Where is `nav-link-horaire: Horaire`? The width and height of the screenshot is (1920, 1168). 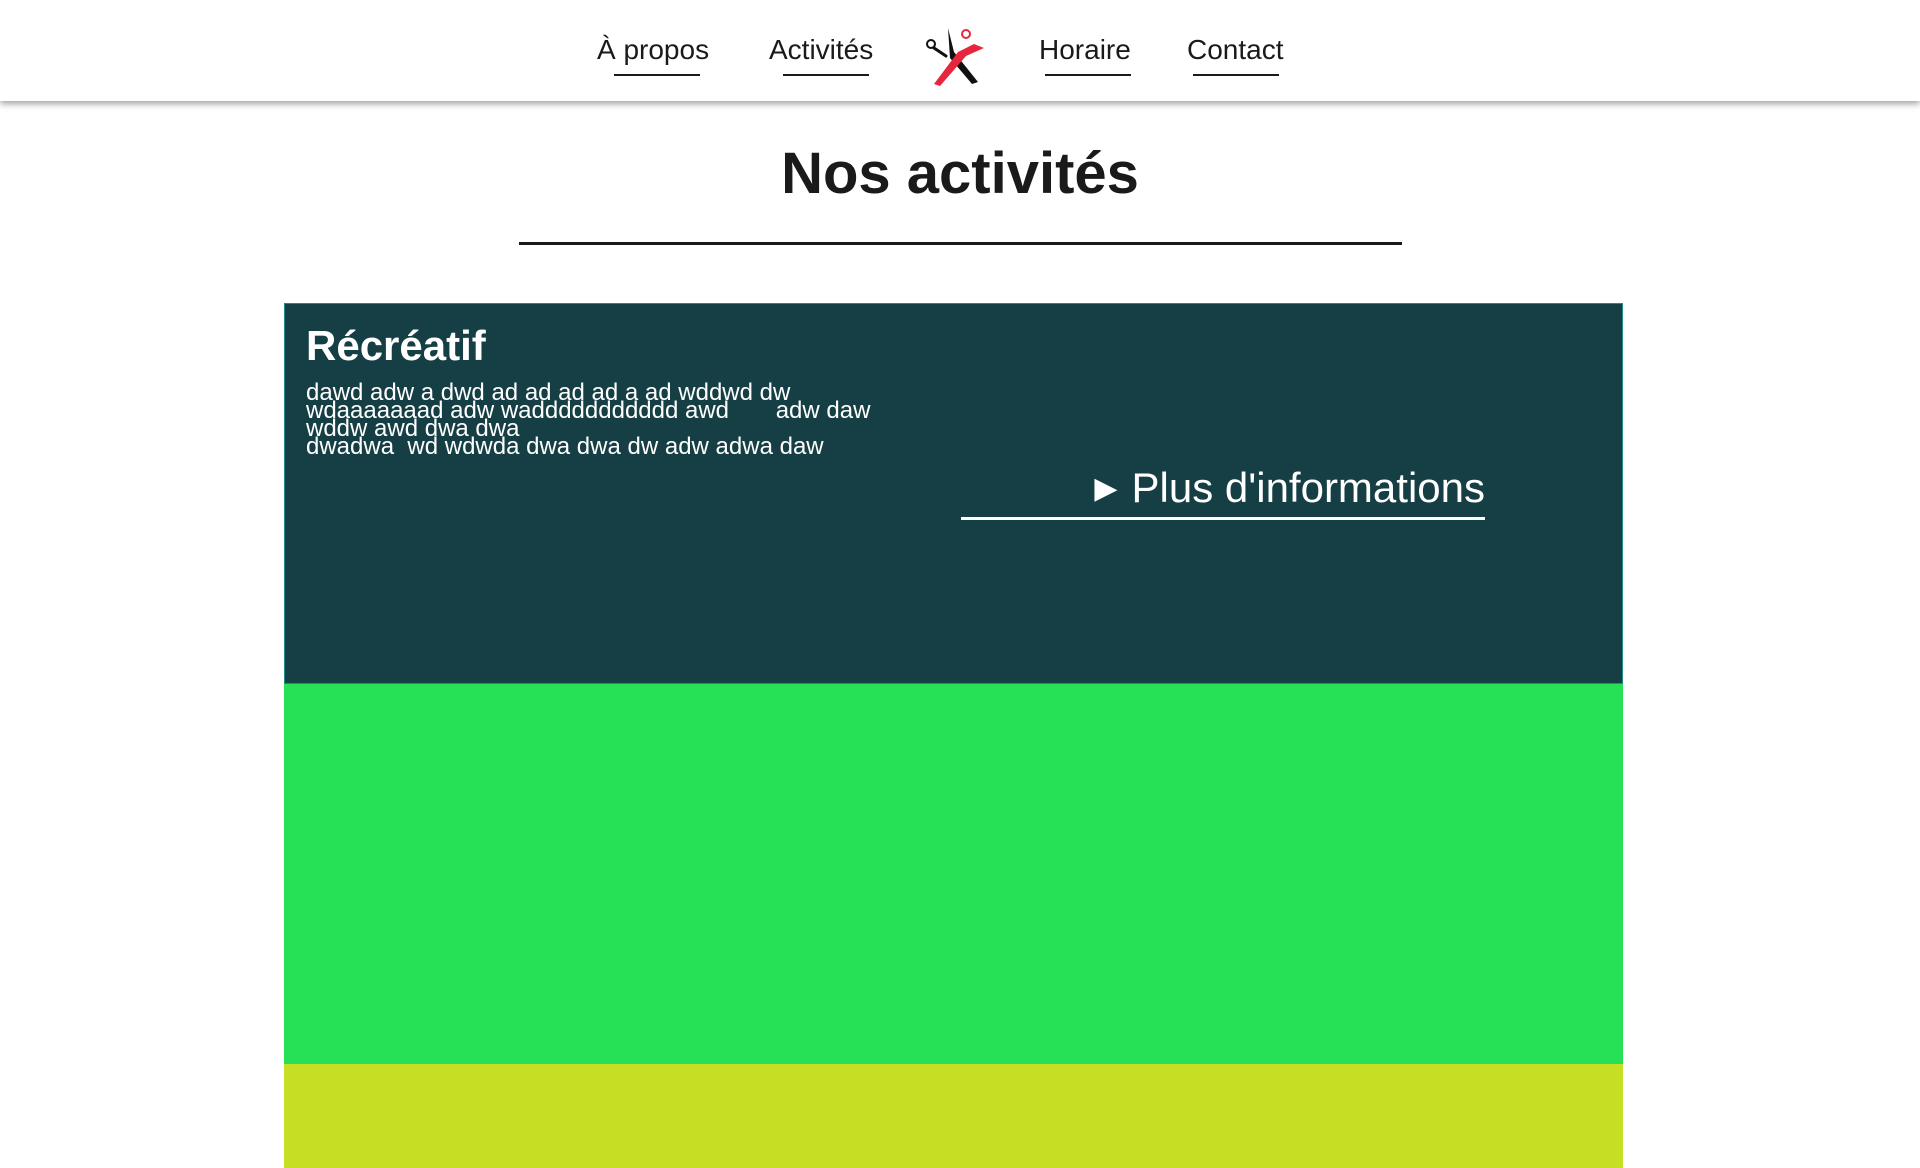
nav-link-horaire: Horaire is located at coordinates (1085, 50).